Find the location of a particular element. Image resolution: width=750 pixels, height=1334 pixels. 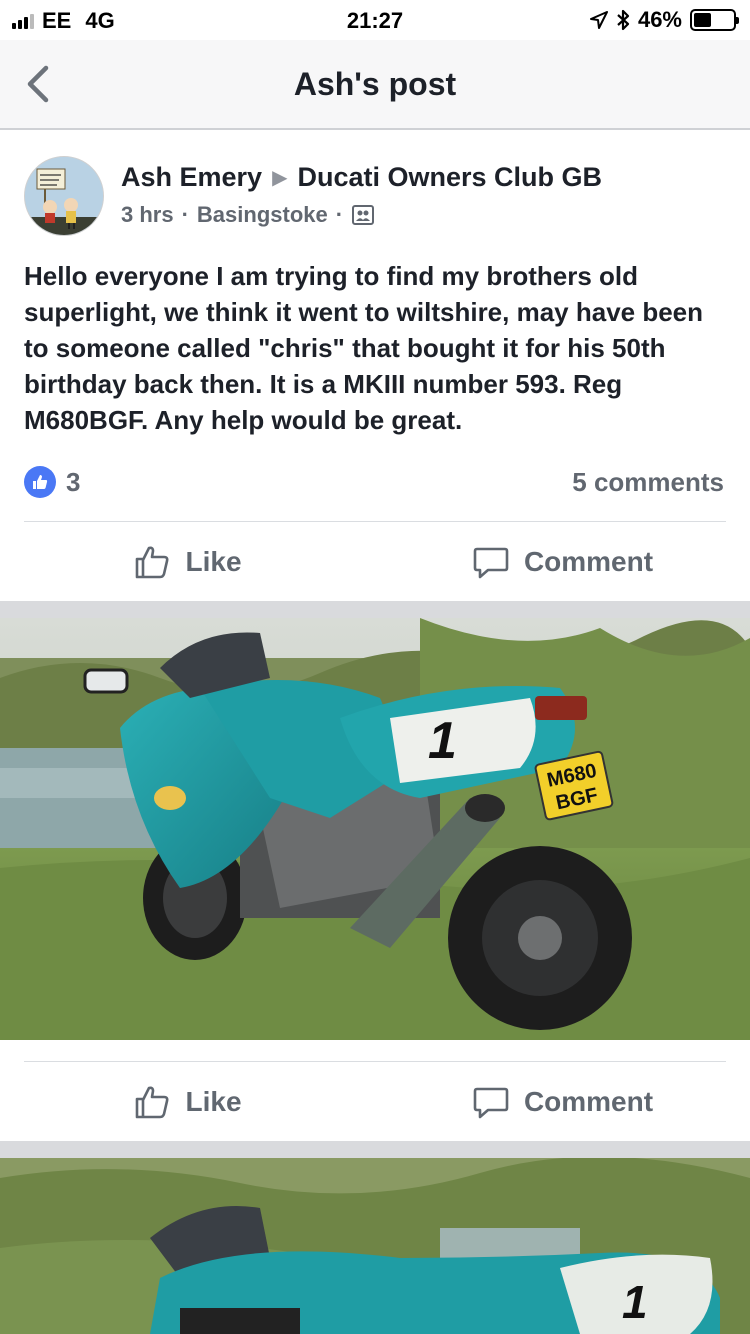

nav-bar: Ash's post is located at coordinates (375, 85).